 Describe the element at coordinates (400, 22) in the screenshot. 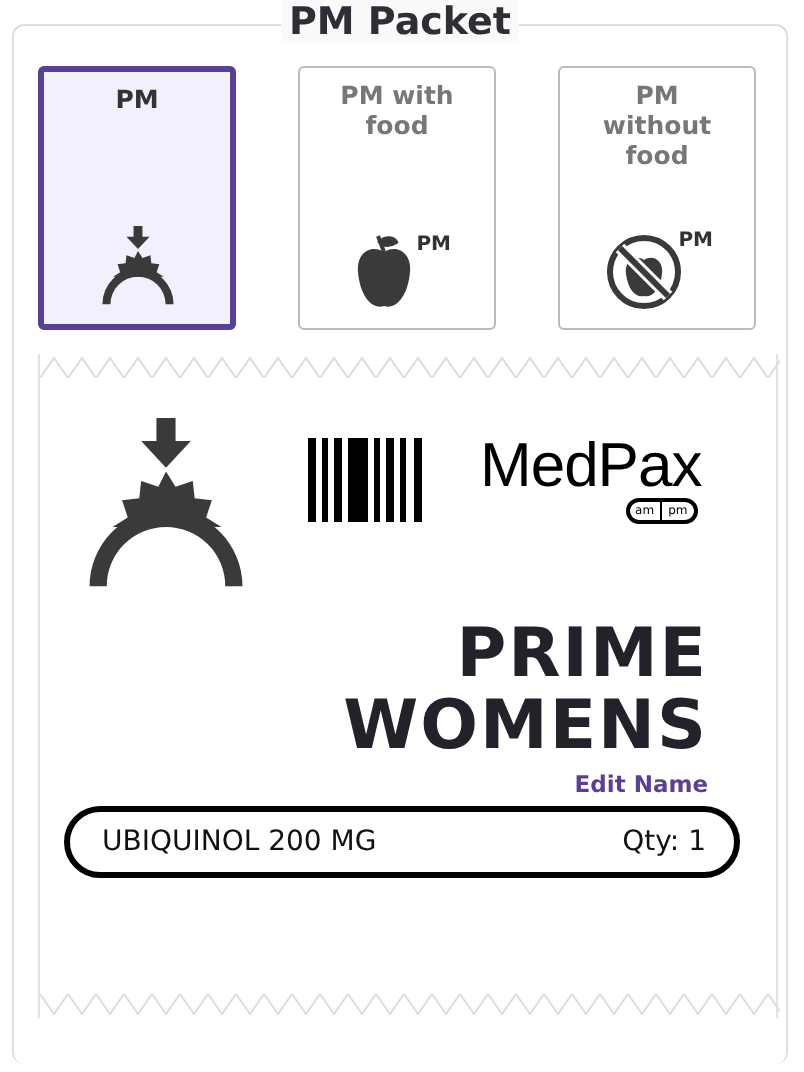

I see `panel-title: PM Packet` at that location.